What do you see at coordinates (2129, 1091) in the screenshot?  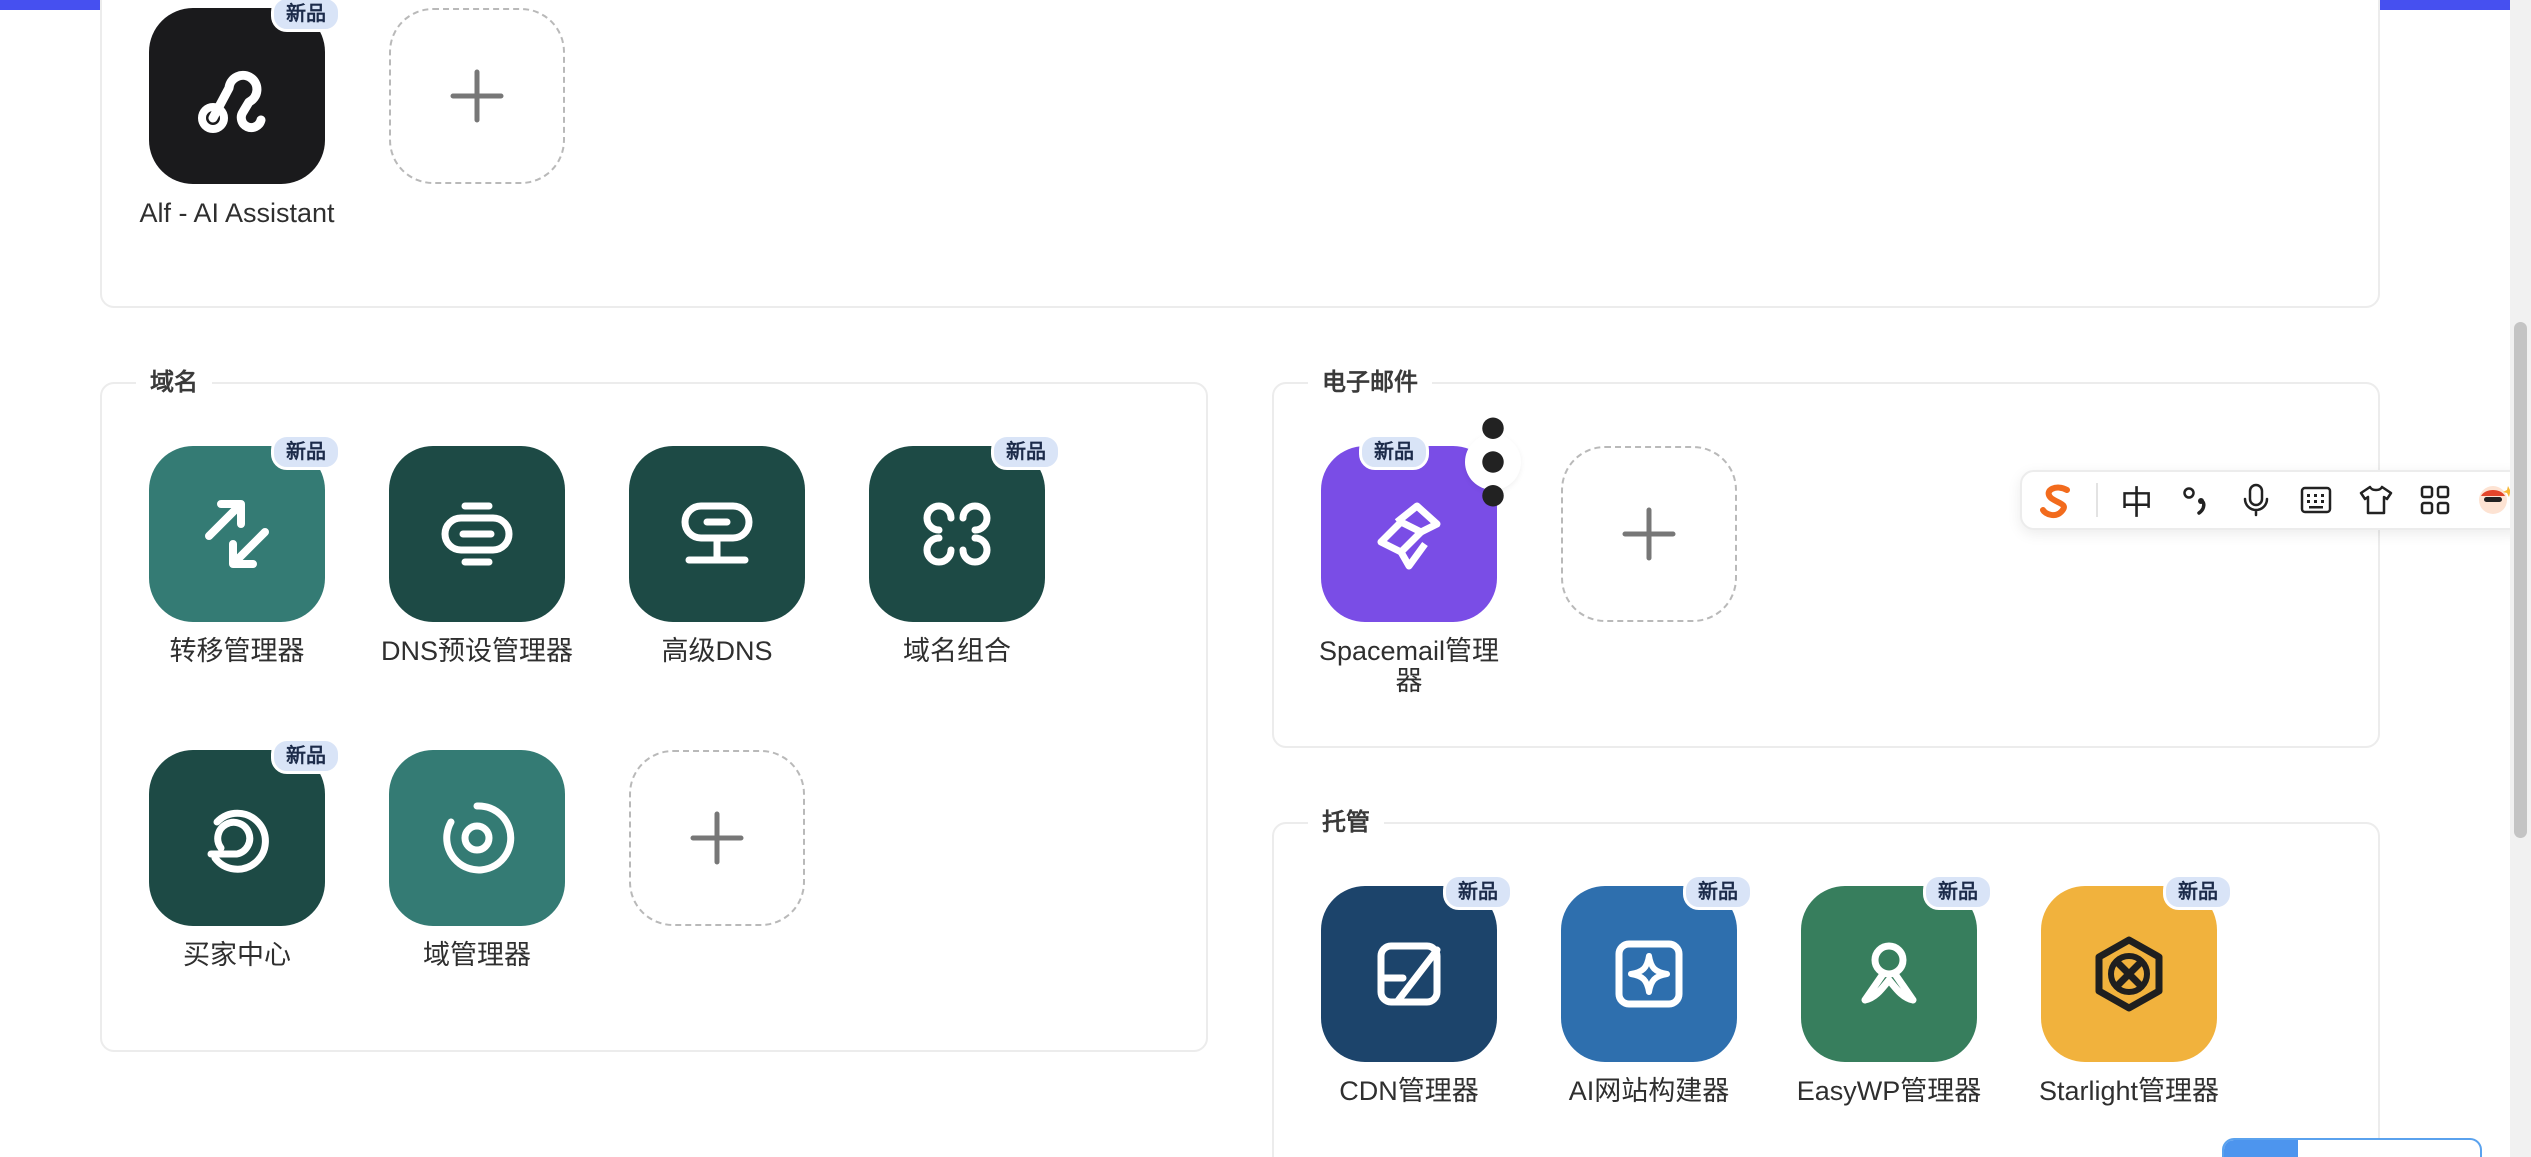 I see `app-label: Starlight管理器` at bounding box center [2129, 1091].